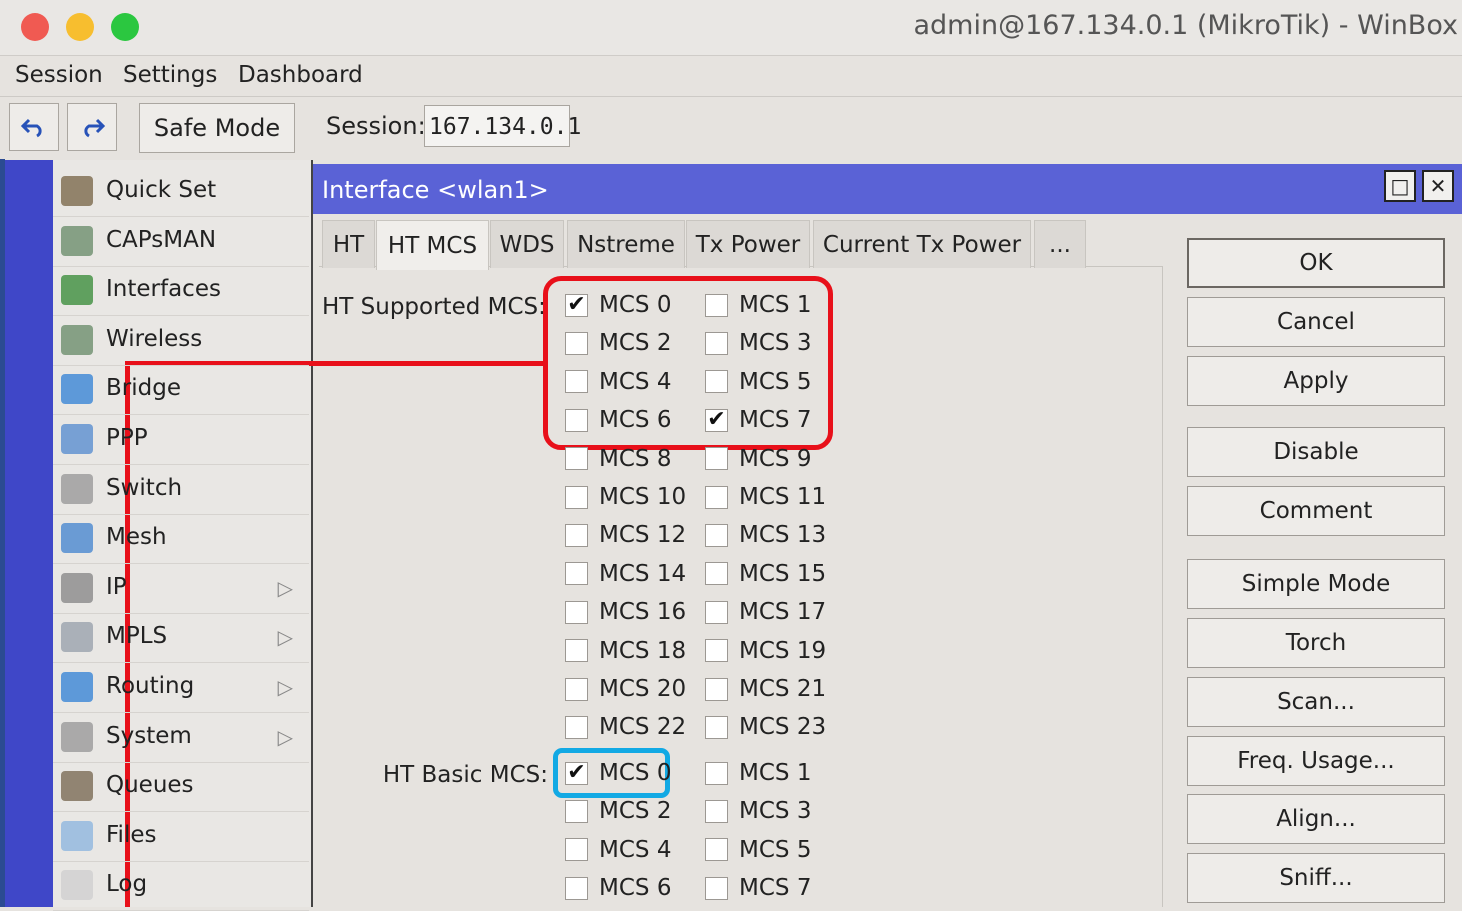  What do you see at coordinates (181, 490) in the screenshot?
I see `sidebar-item-switch: Switch` at bounding box center [181, 490].